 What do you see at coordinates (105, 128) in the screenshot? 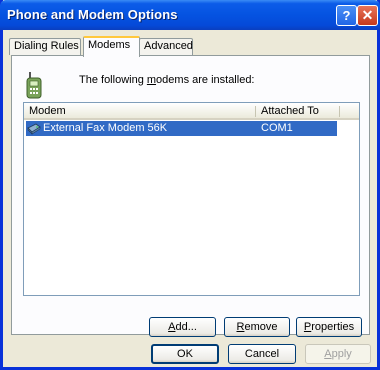
I see `modem-name: External Fax Modem 56K` at bounding box center [105, 128].